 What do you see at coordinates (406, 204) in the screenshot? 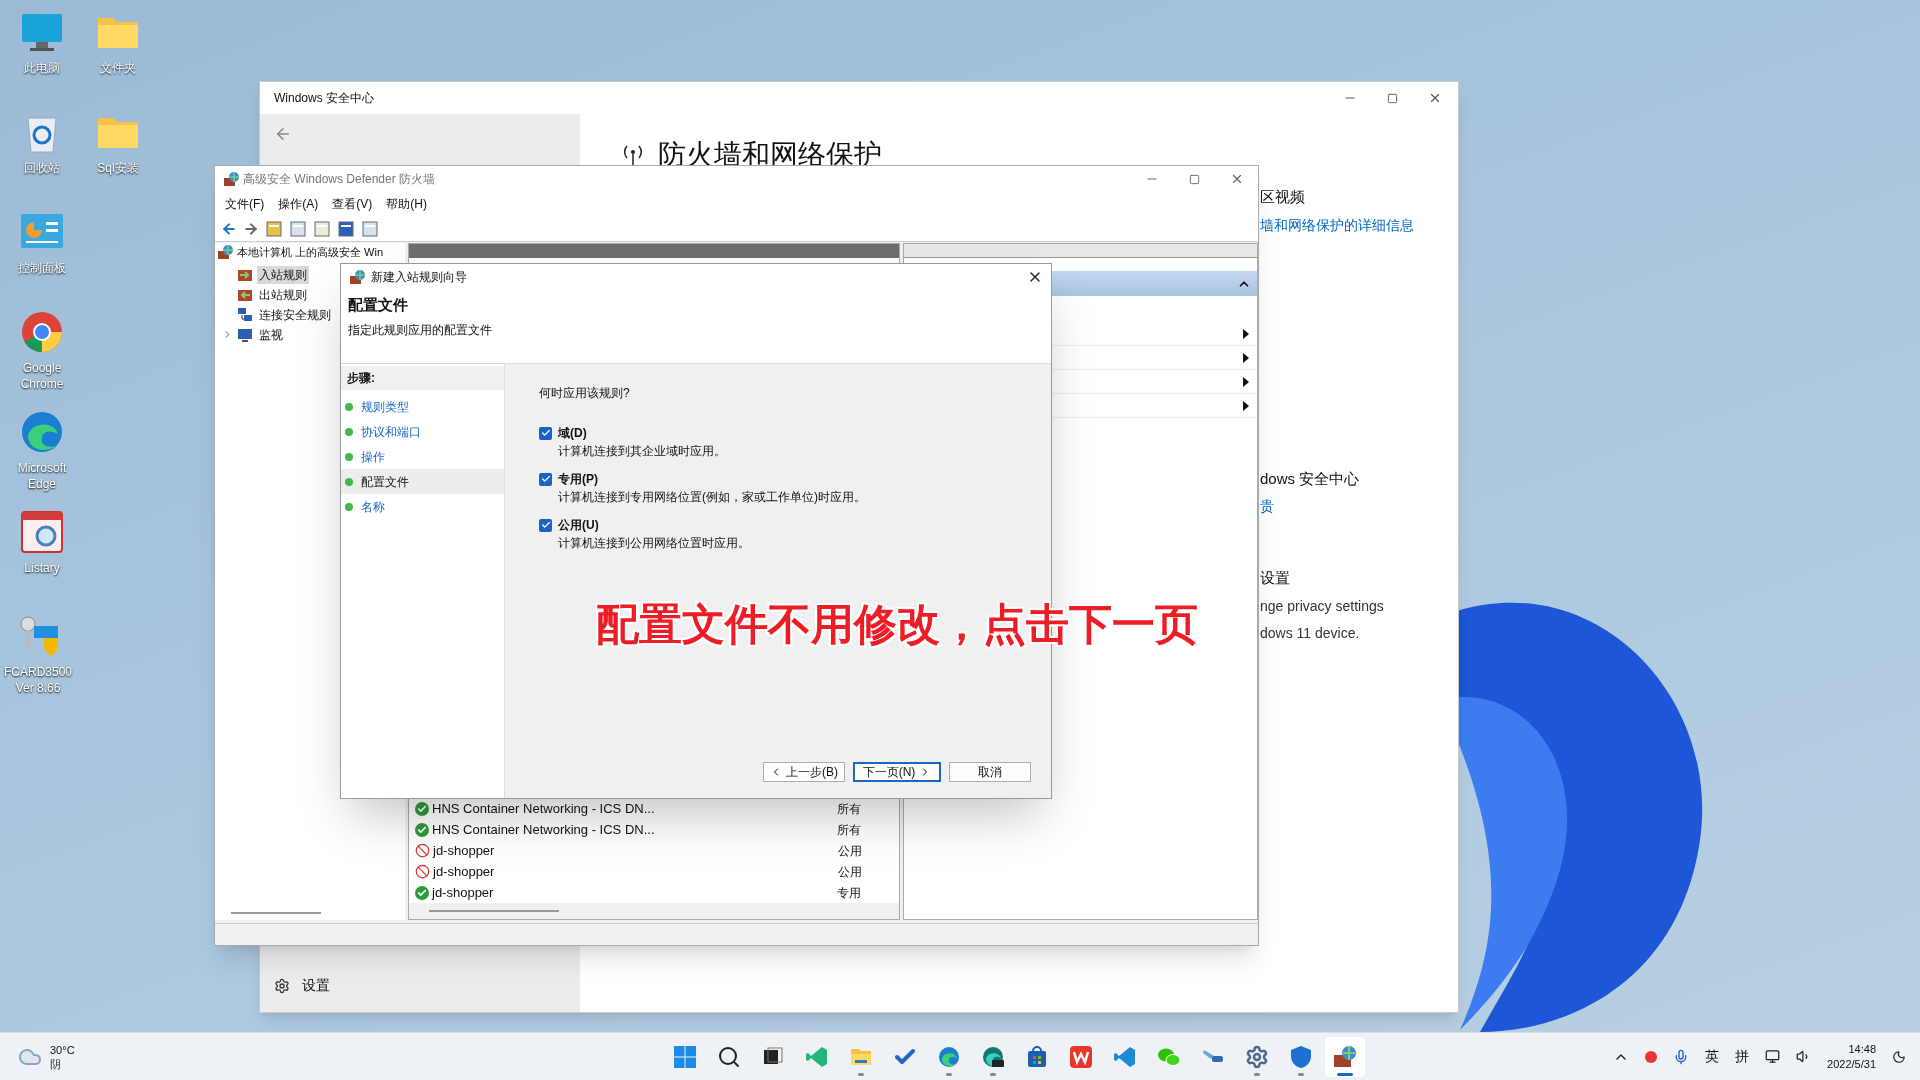
I see `menu-item: 帮助(H)` at bounding box center [406, 204].